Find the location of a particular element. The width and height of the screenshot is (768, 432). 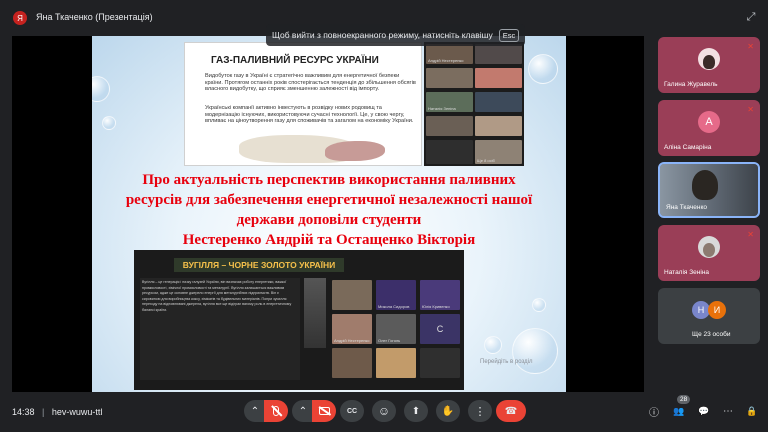

activities-icon: ⋯ is located at coordinates (728, 411).